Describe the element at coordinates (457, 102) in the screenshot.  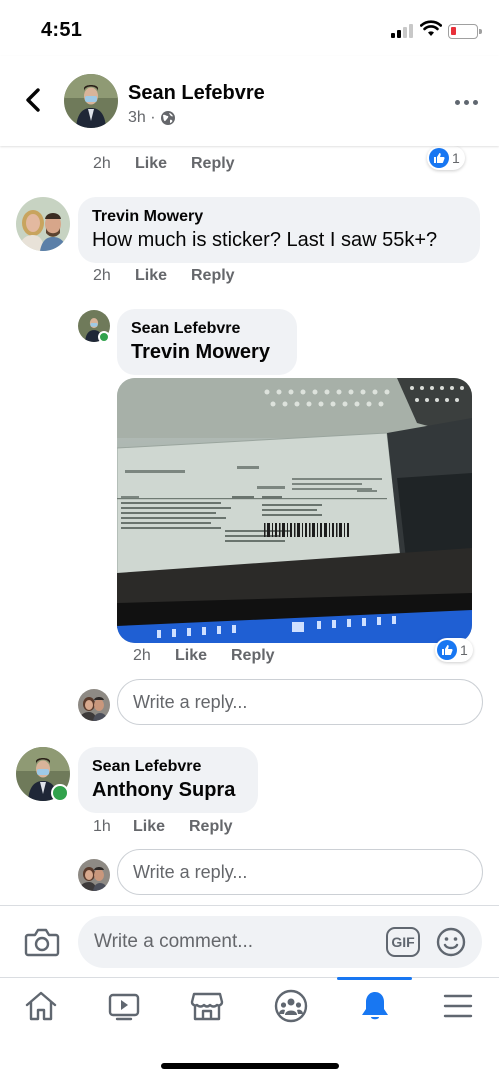
I see `more-horizontal-icon` at that location.